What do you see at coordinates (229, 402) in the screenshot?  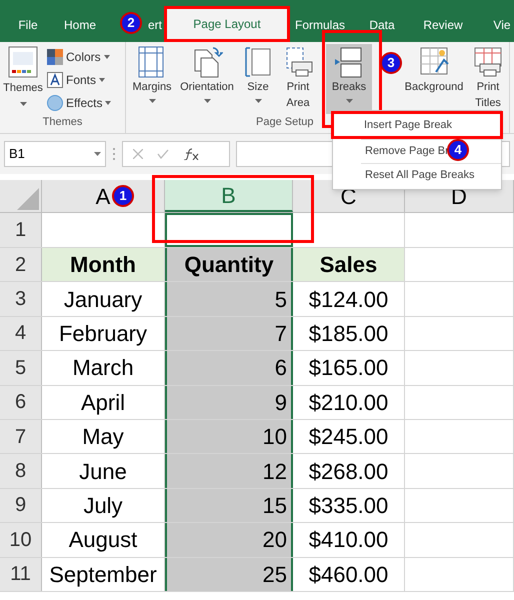 I see `table-cell: 9` at bounding box center [229, 402].